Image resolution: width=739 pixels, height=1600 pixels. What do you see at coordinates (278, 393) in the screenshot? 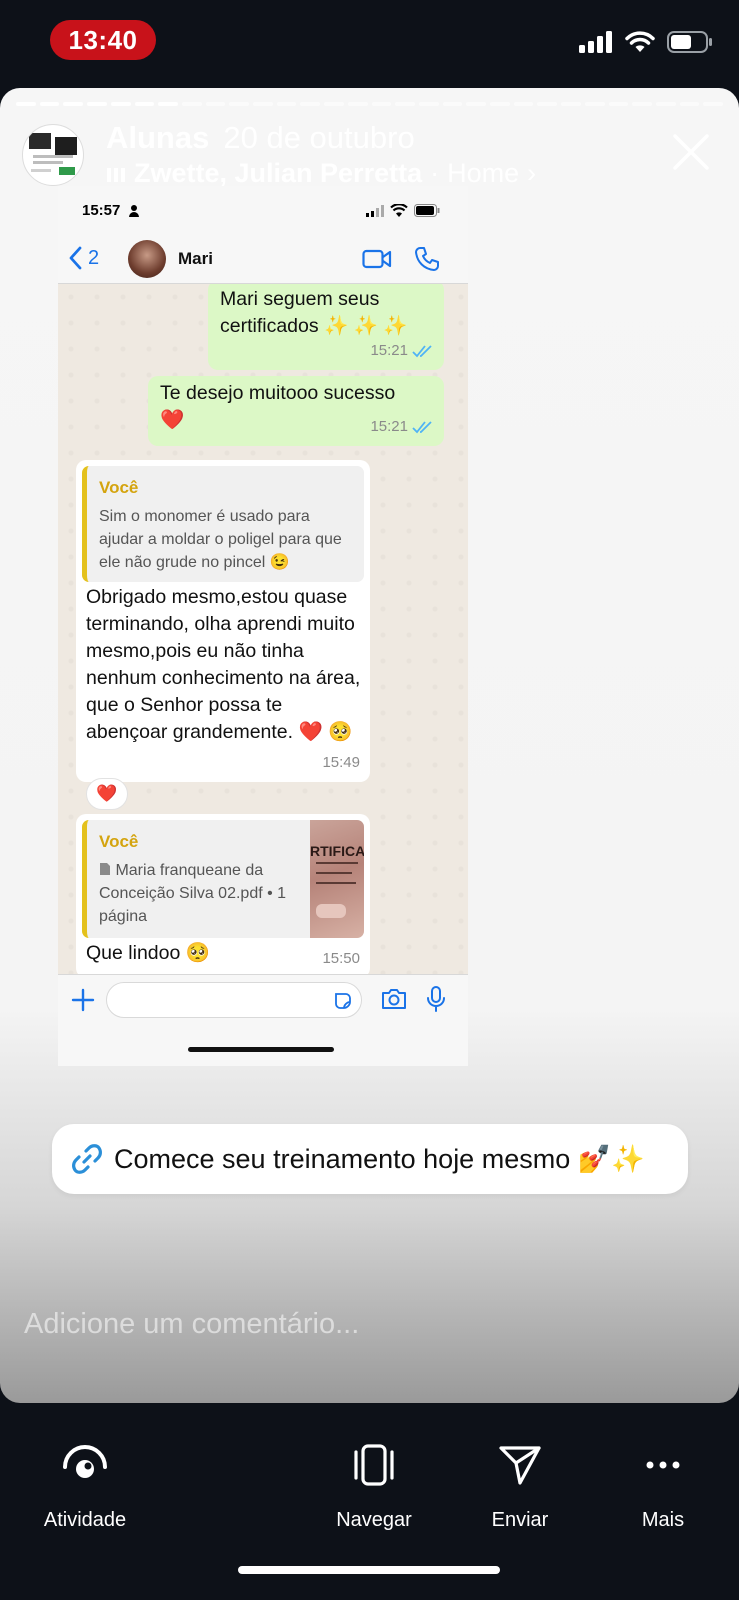
I see `message-text: Te desejo muitooo sucesso` at bounding box center [278, 393].